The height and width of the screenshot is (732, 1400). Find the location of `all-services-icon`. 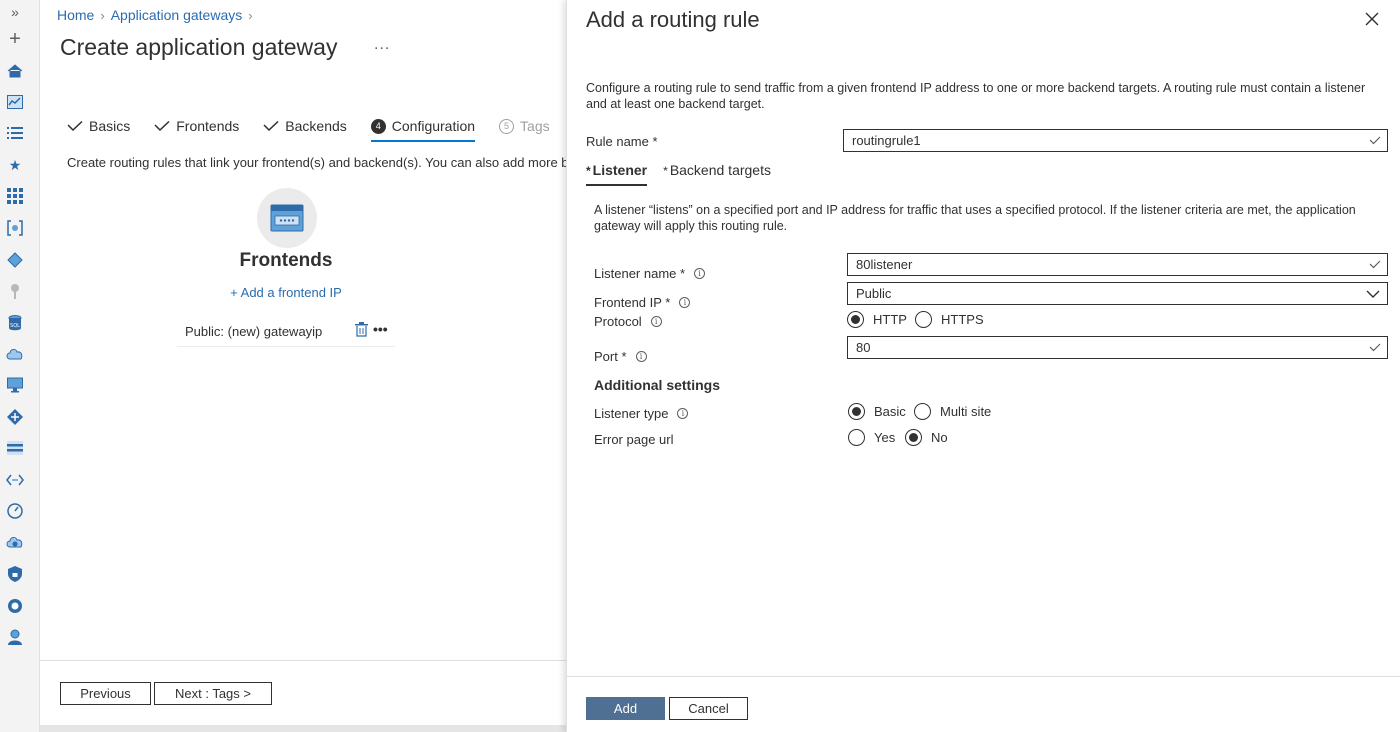

all-services-icon is located at coordinates (15, 133).